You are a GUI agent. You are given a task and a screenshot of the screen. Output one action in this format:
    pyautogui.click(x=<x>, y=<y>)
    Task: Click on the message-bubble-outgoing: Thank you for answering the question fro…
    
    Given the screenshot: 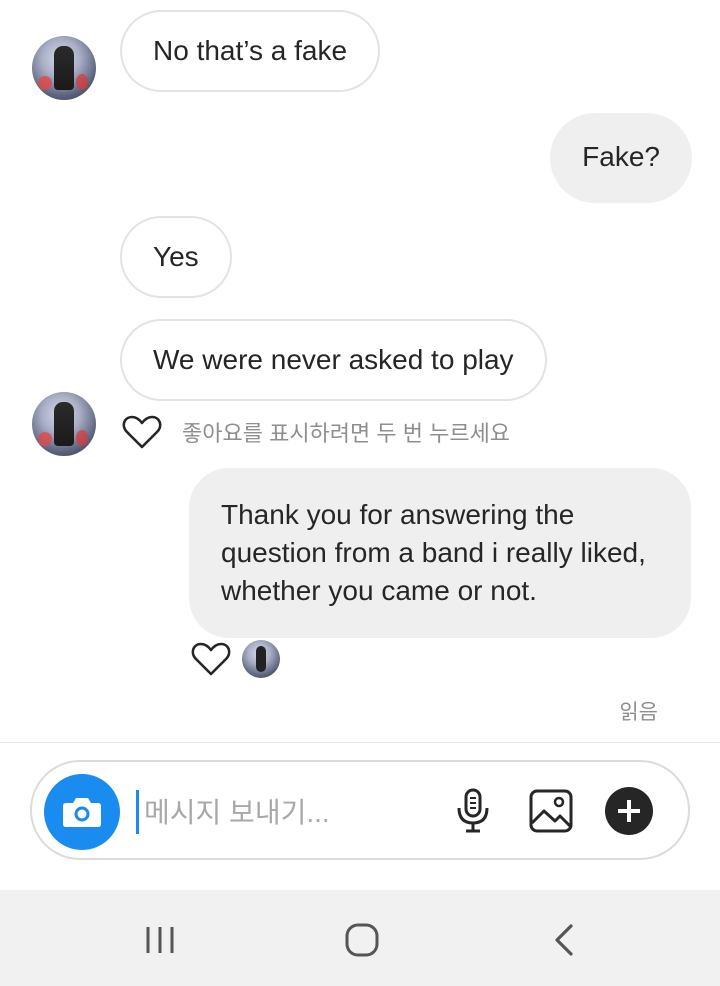 What is the action you would take?
    pyautogui.click(x=440, y=553)
    